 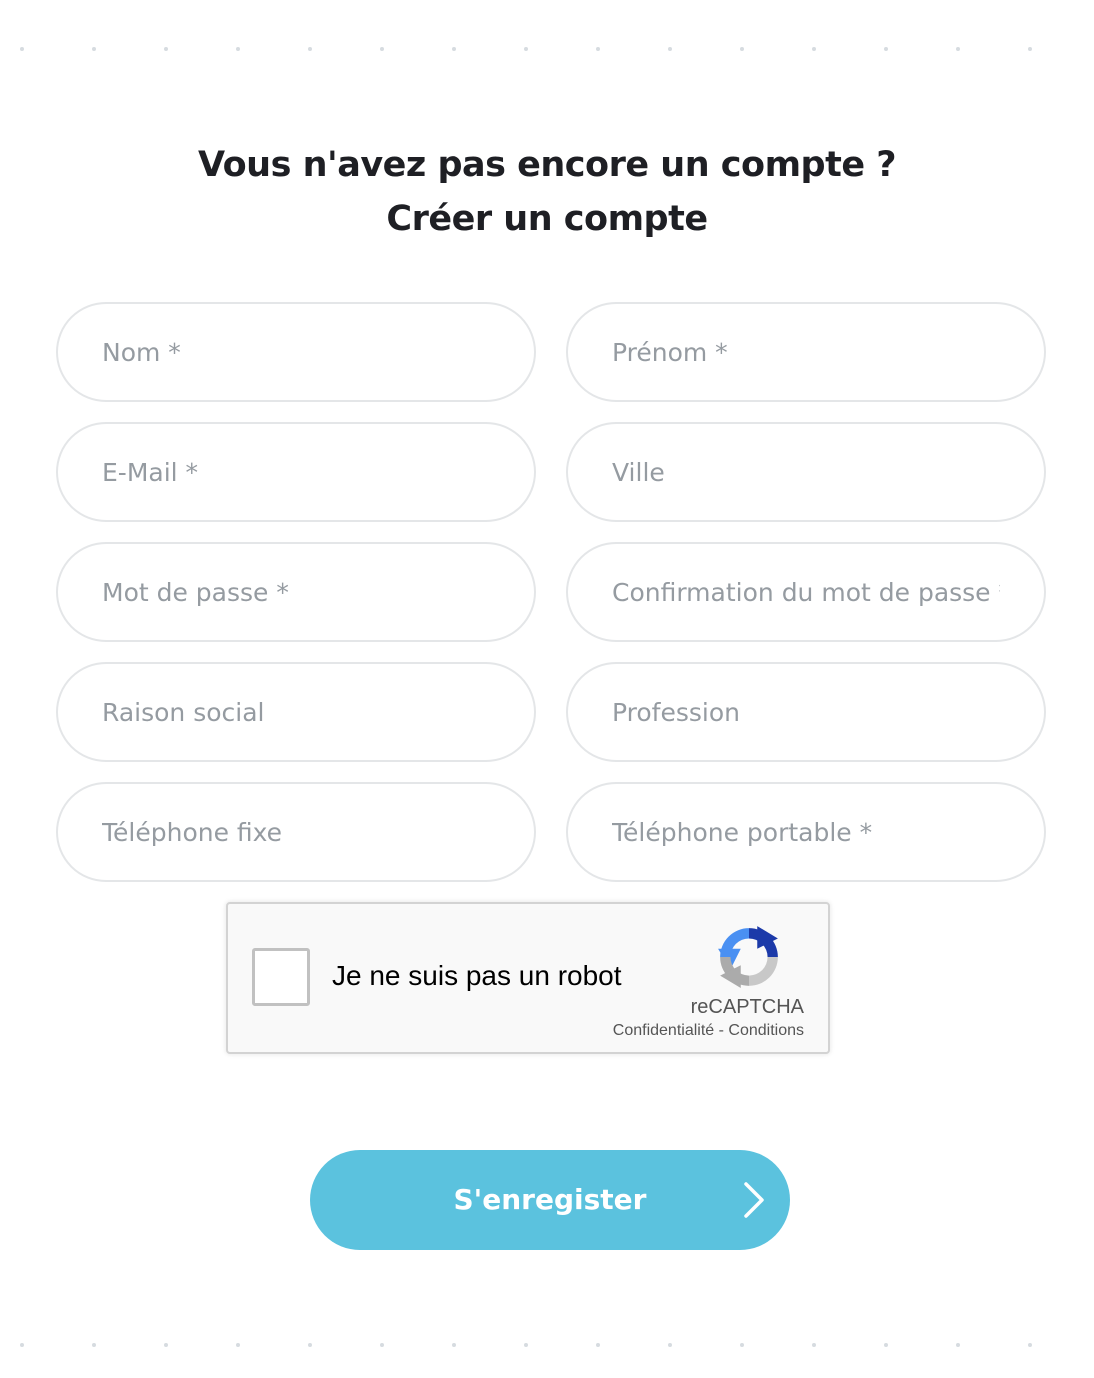 I want to click on recaptcha-privacy-link: Confidentialité, so click(x=663, y=1030).